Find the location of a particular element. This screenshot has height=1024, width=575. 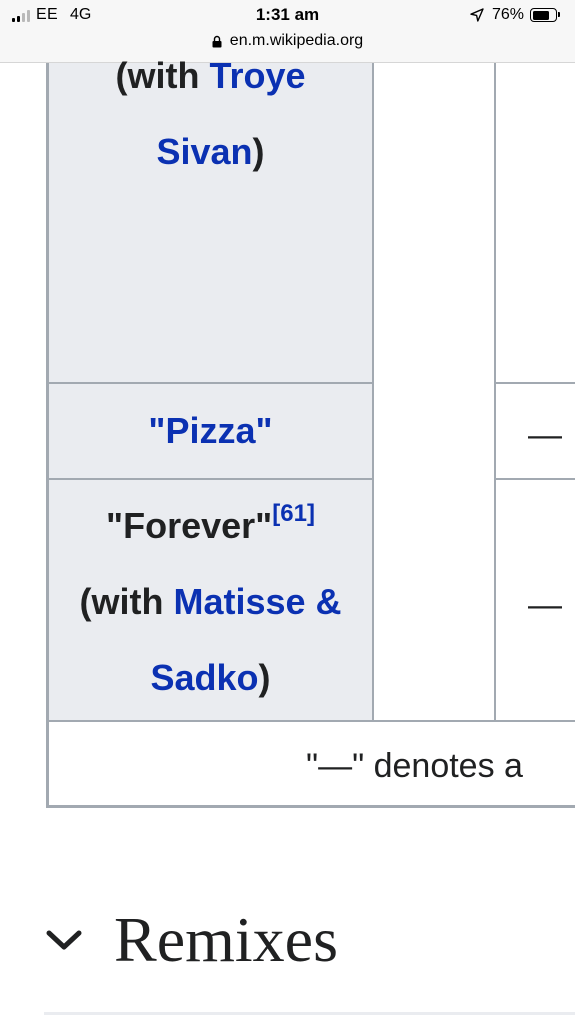

song-link-pizza: "Pizza" is located at coordinates (210, 430).